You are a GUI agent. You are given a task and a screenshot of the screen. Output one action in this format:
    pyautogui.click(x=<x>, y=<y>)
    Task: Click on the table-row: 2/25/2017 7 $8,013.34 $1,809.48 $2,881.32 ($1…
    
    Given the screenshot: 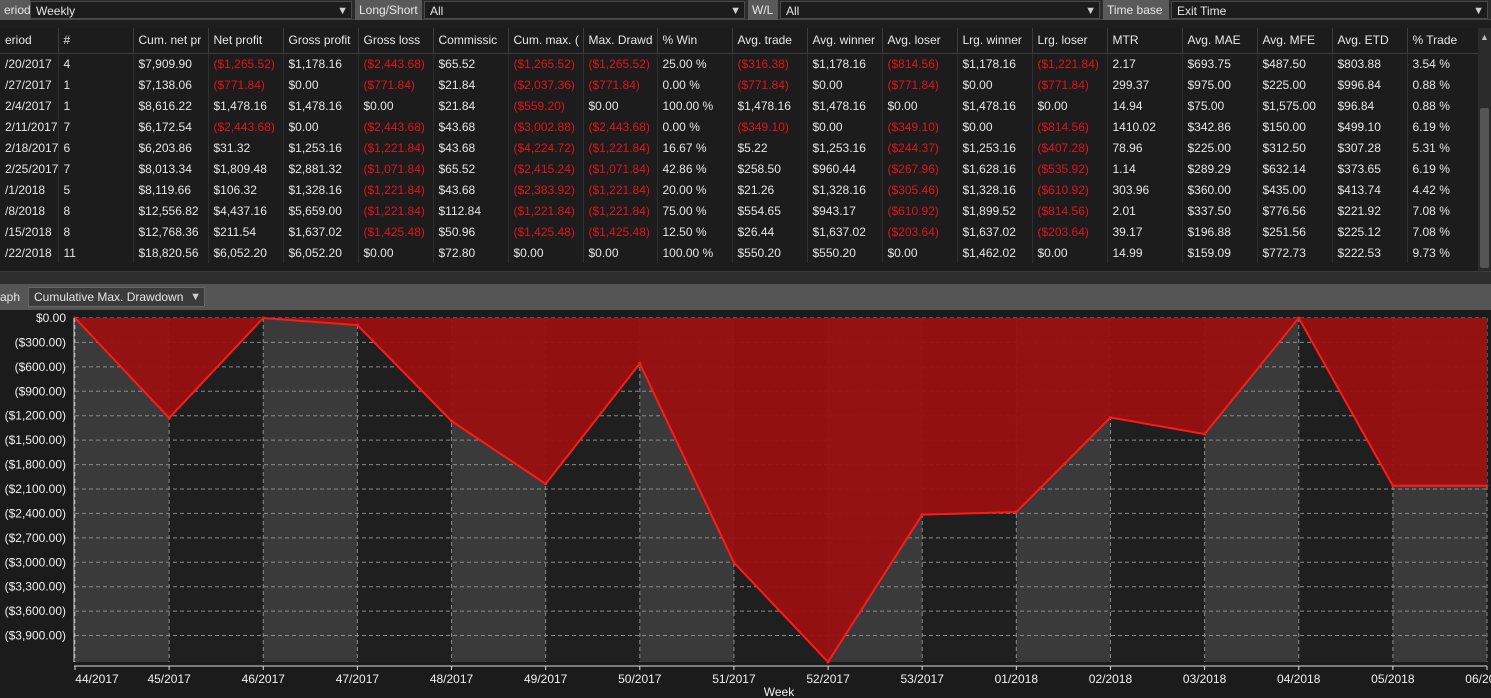 What is the action you would take?
    pyautogui.click(x=739, y=168)
    